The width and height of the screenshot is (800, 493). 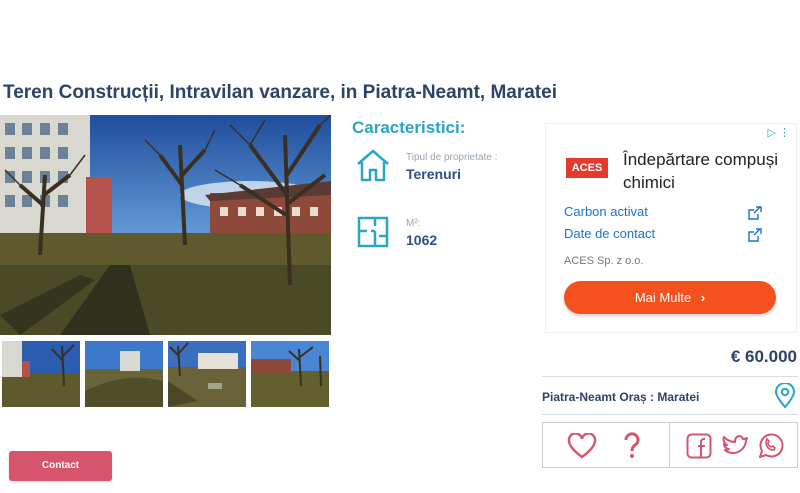 What do you see at coordinates (699, 446) in the screenshot?
I see `facebook-icon` at bounding box center [699, 446].